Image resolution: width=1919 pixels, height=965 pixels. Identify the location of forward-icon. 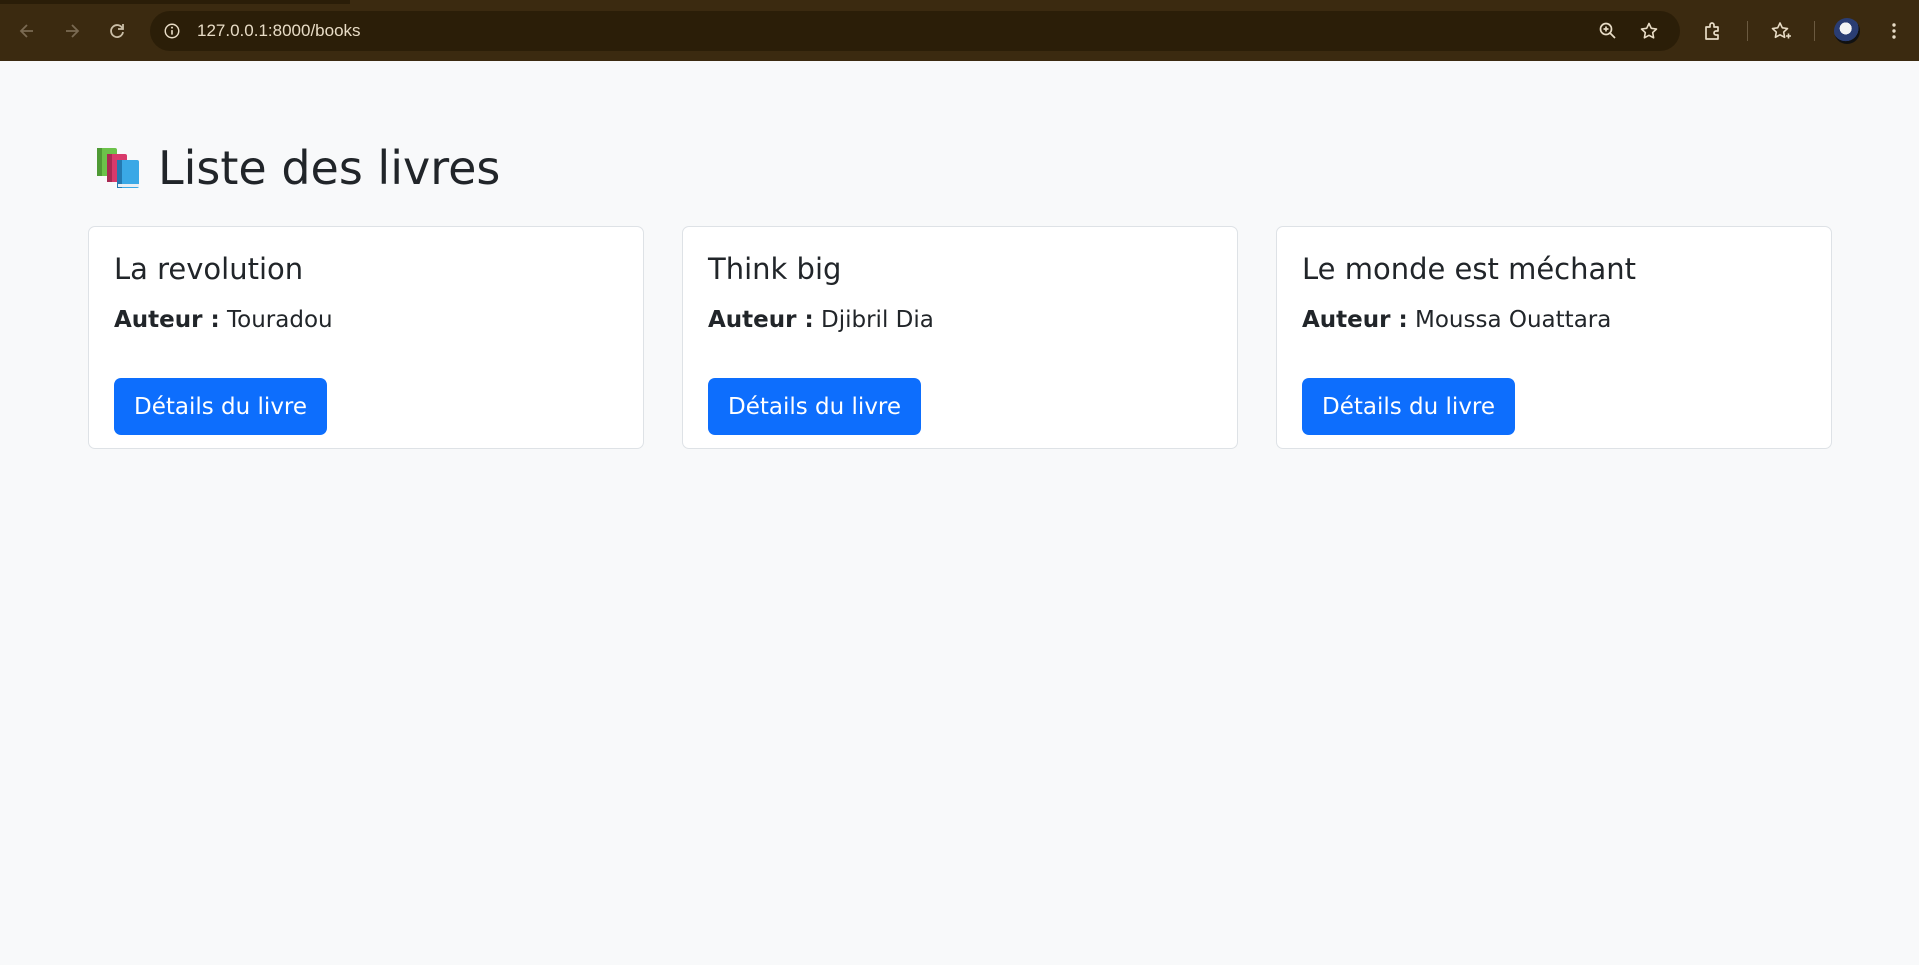
(73, 31).